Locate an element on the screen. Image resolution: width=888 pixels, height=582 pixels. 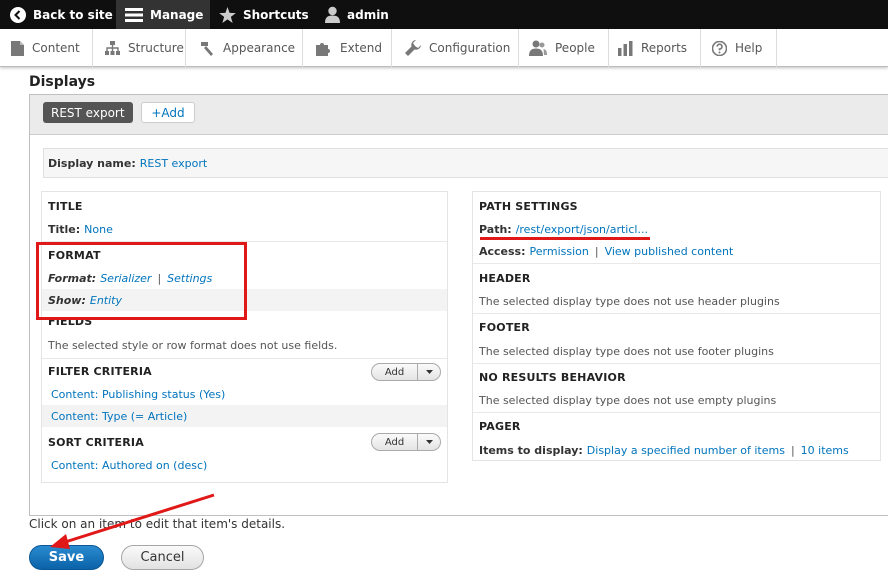
back-arrow-icon is located at coordinates (18, 14).